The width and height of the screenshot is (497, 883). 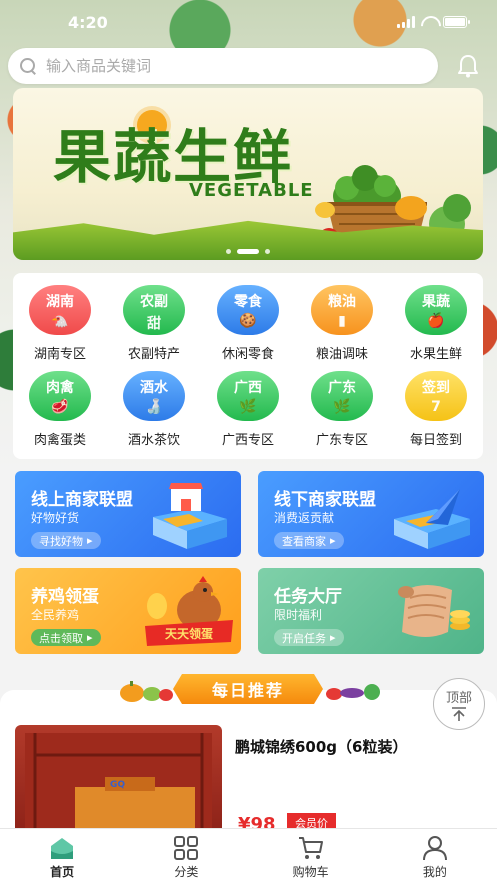 What do you see at coordinates (154, 407) in the screenshot?
I see `category-icon: 🍶` at bounding box center [154, 407].